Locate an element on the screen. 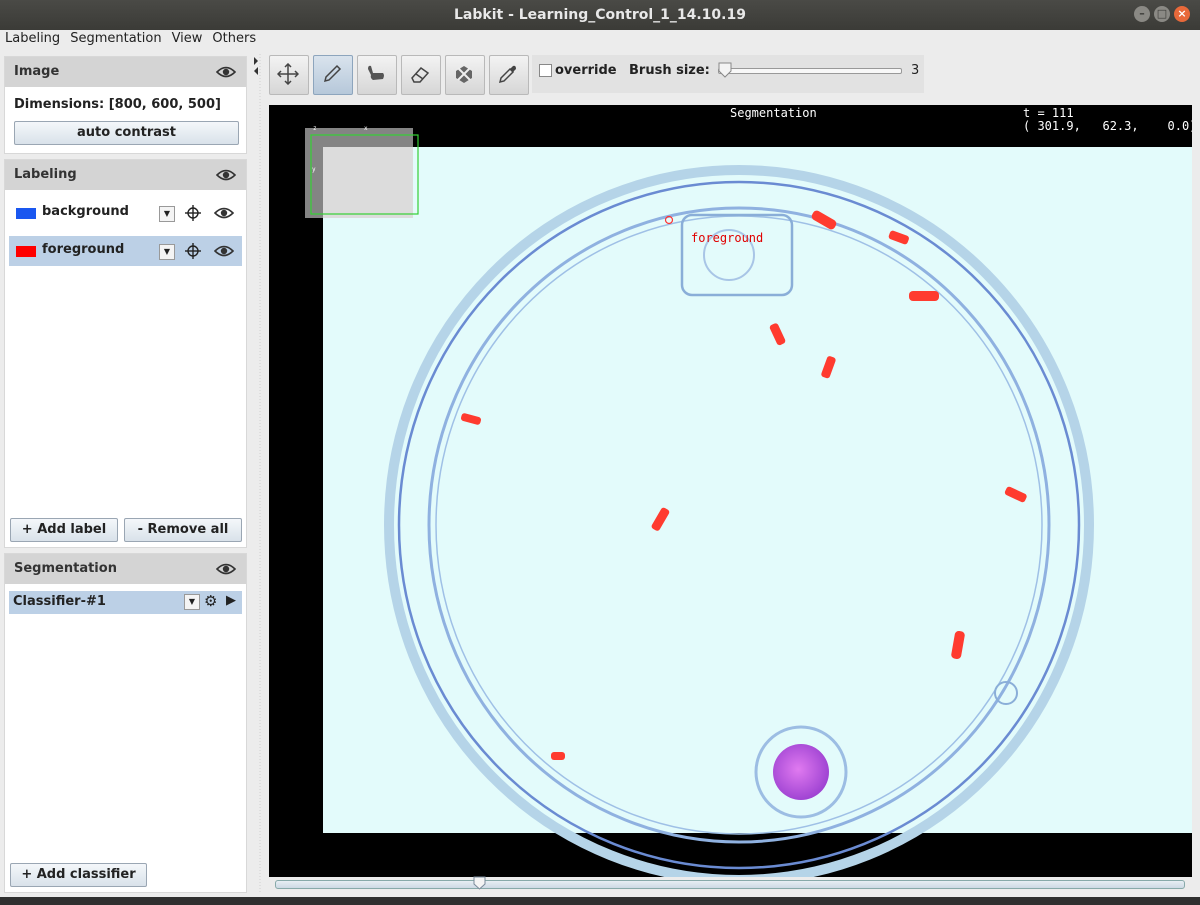 The image size is (1200, 905). picker-icon is located at coordinates (507, 74).